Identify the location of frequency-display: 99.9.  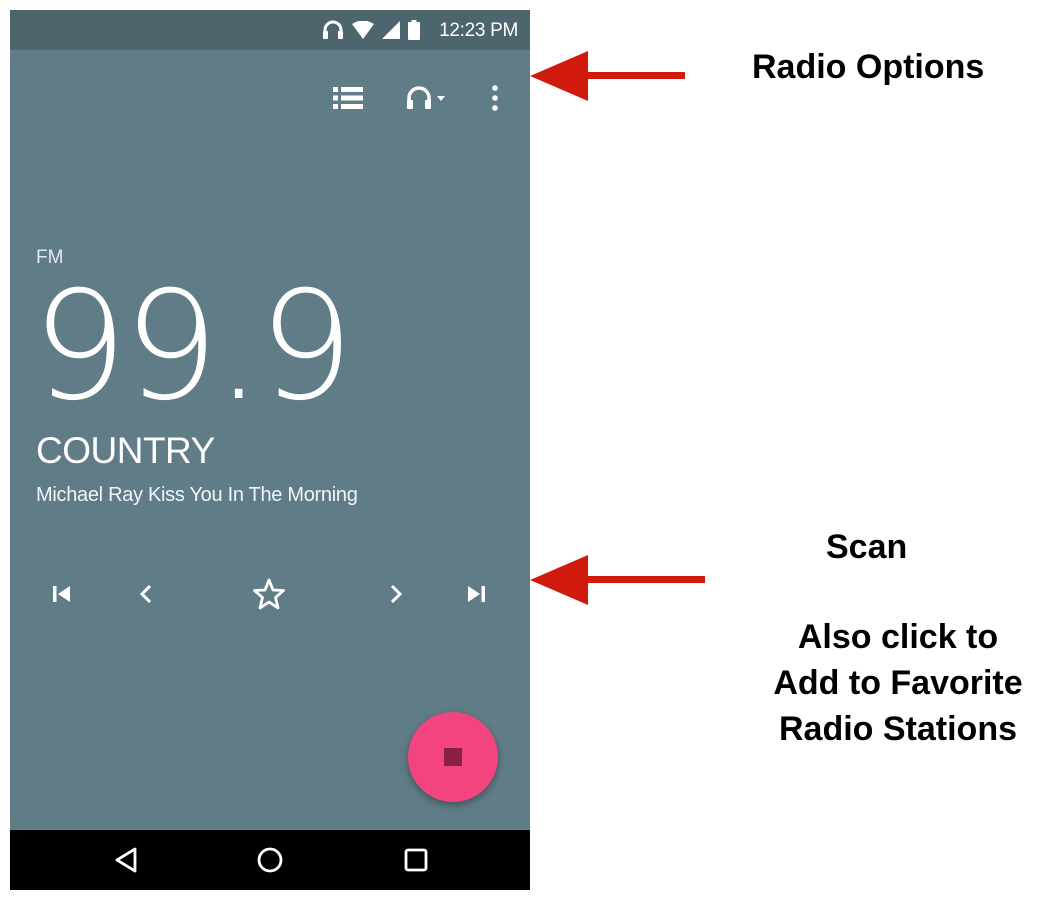
(193, 347).